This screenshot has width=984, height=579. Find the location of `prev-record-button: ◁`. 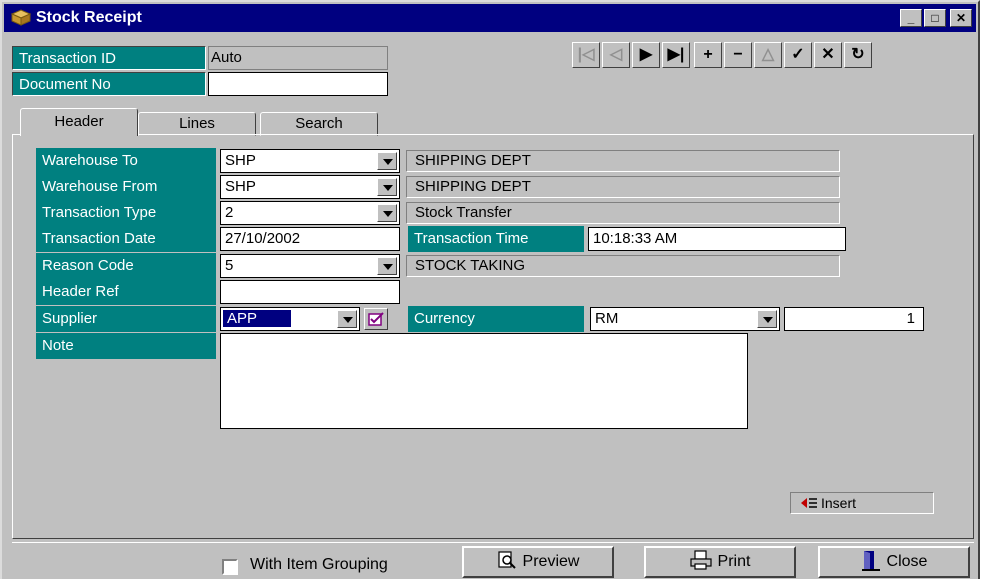

prev-record-button: ◁ is located at coordinates (616, 55).